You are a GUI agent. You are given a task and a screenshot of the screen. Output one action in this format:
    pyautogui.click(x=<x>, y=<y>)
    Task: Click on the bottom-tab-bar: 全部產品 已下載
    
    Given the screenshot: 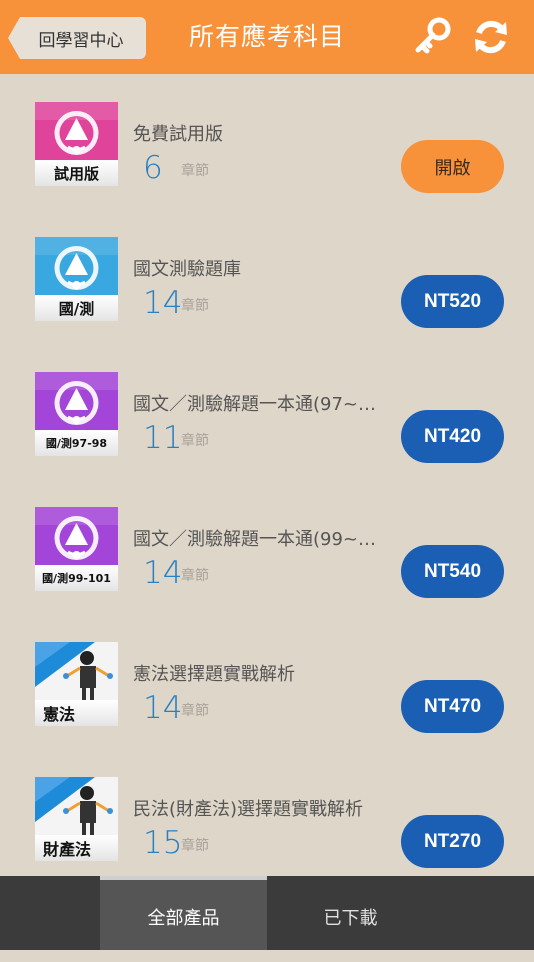 What is the action you would take?
    pyautogui.click(x=267, y=913)
    